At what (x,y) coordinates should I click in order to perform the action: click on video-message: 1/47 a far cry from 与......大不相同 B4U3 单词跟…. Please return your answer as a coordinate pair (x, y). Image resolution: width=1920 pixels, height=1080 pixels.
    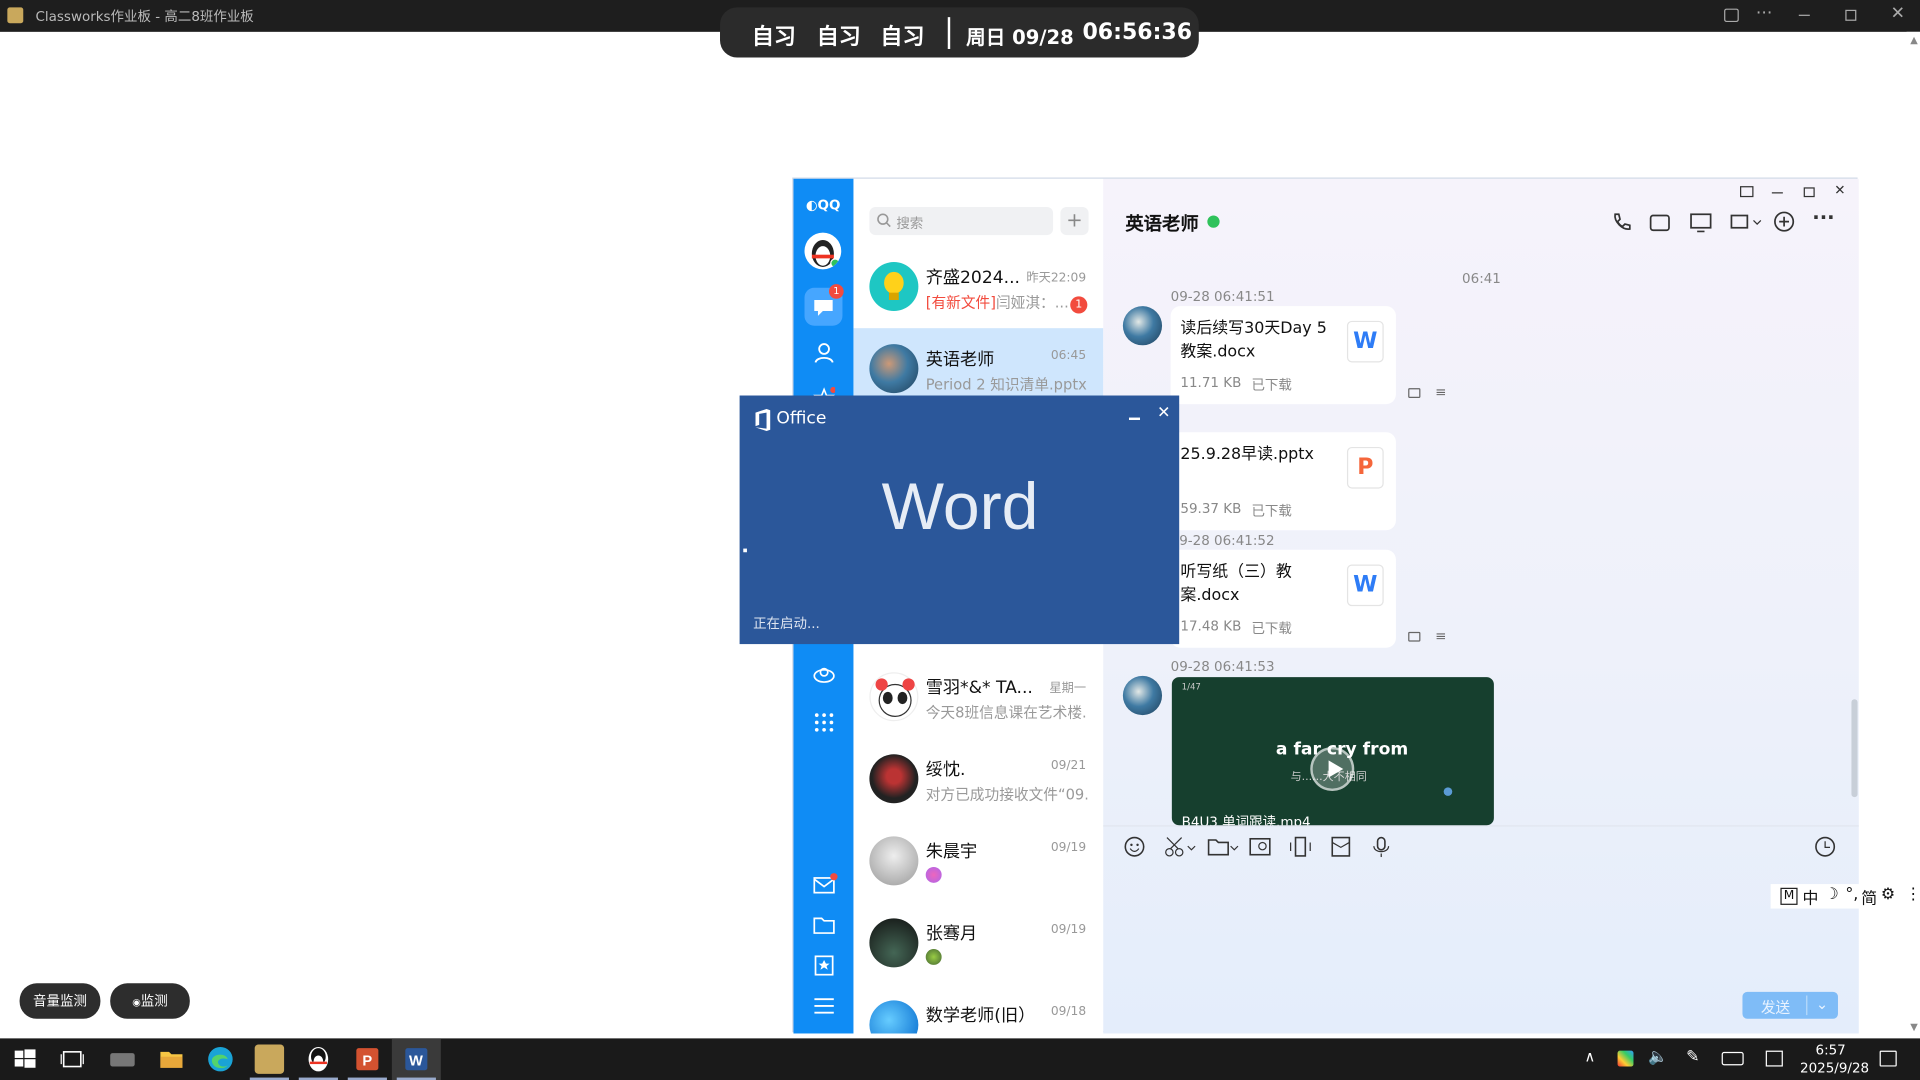
    Looking at the image, I should click on (1332, 751).